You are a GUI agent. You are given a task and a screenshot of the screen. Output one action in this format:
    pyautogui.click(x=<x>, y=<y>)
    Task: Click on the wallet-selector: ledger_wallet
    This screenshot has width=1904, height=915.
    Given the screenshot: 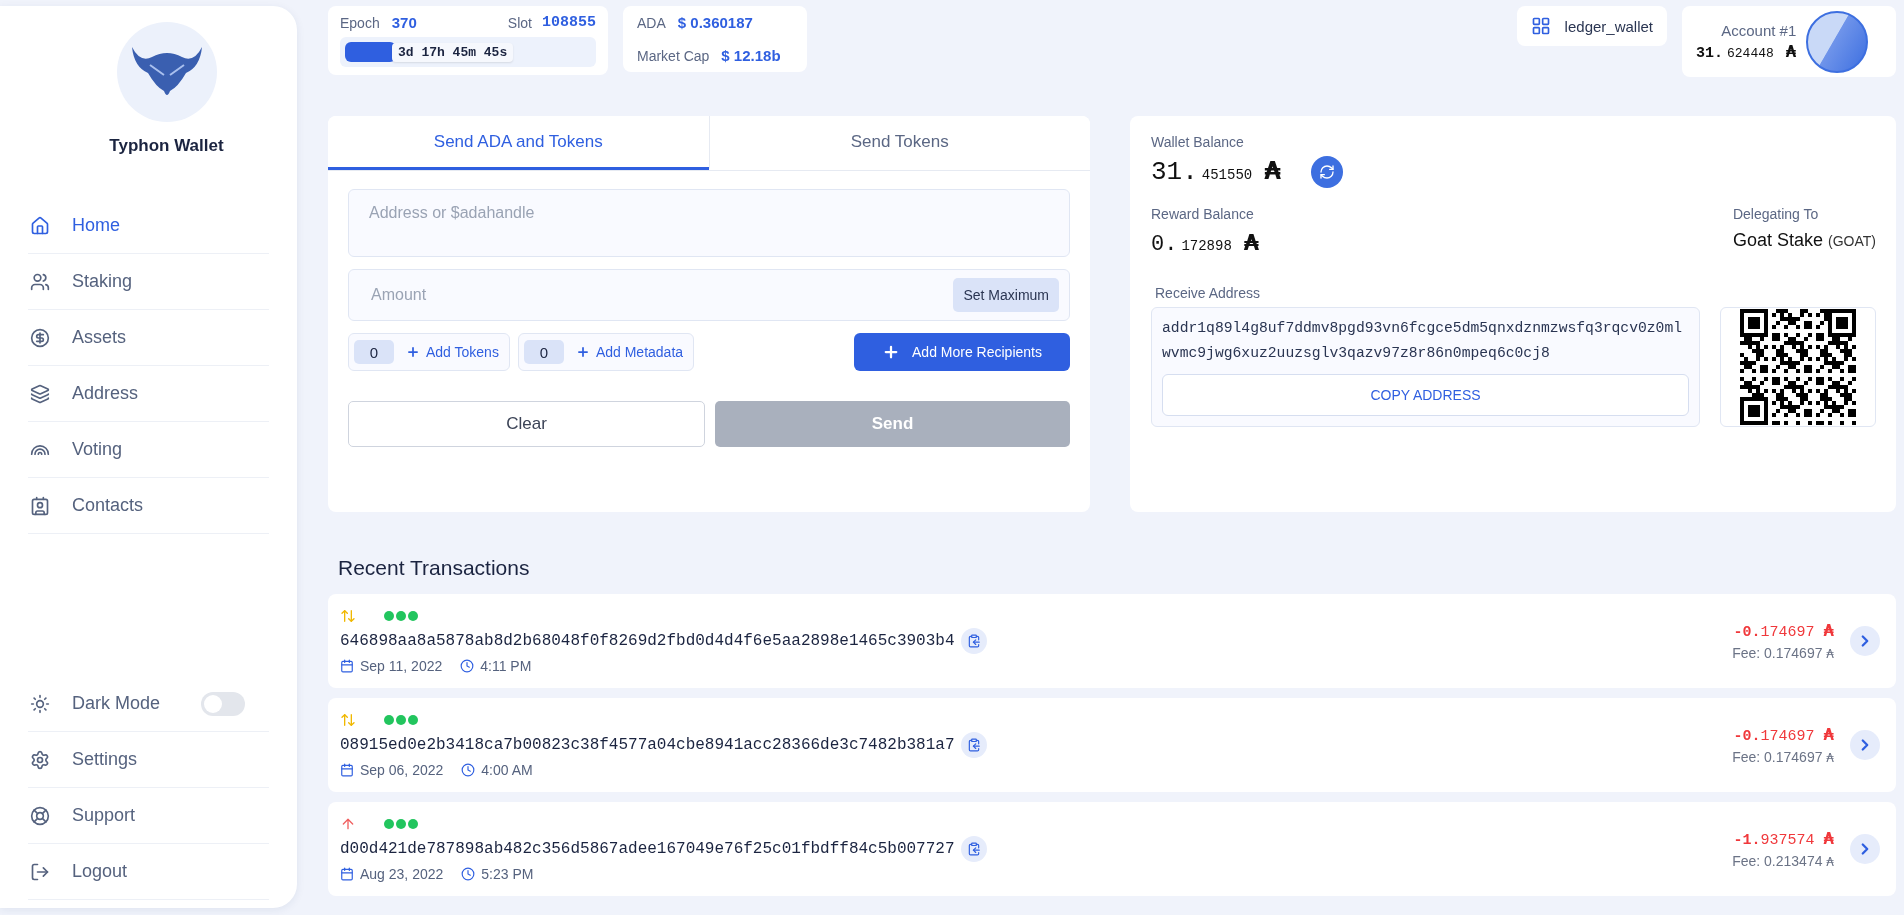 What is the action you would take?
    pyautogui.click(x=1591, y=26)
    